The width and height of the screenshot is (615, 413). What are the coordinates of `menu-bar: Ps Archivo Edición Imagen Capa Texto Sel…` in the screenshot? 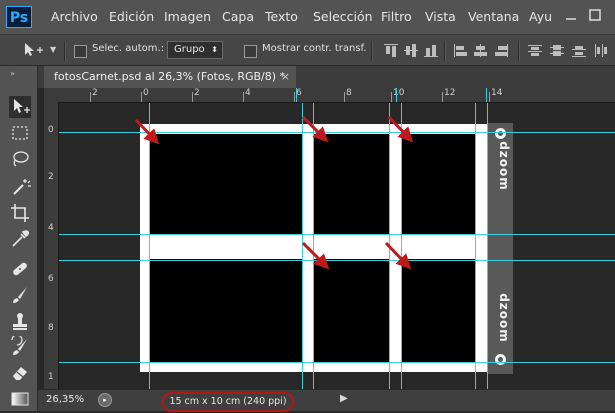 It's located at (307, 17).